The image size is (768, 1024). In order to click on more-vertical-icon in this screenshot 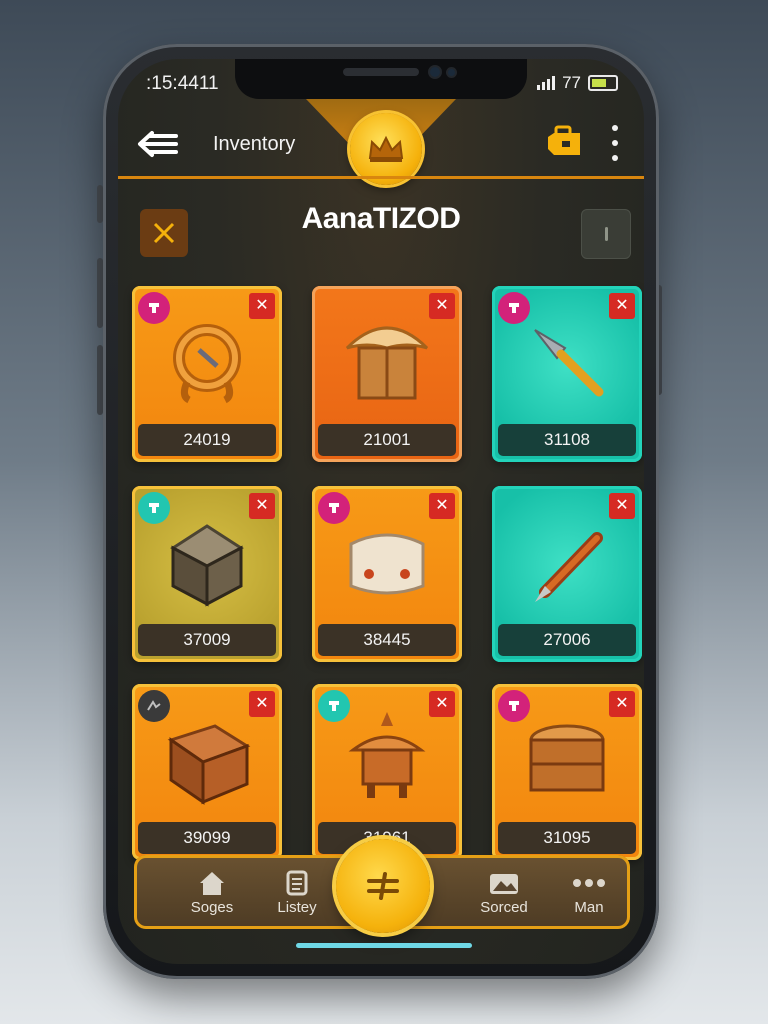, I will do `click(615, 128)`.